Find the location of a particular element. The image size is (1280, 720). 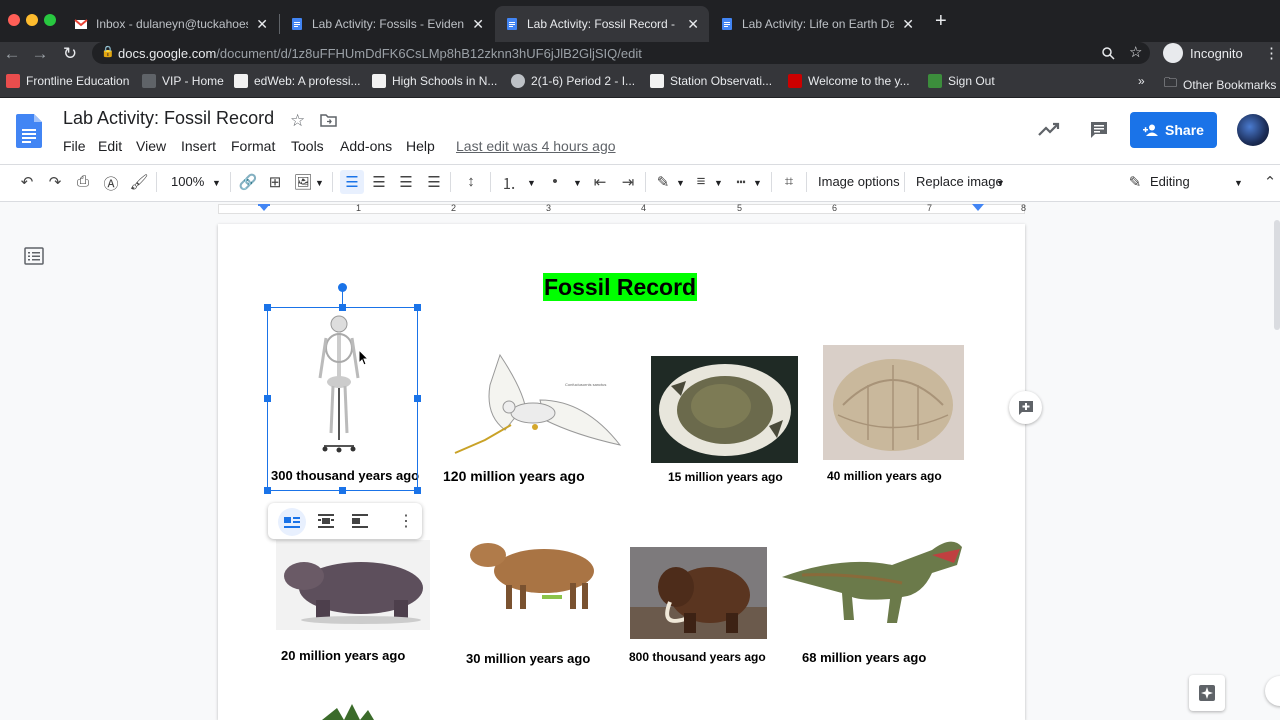

menu-format: Format is located at coordinates (253, 146).